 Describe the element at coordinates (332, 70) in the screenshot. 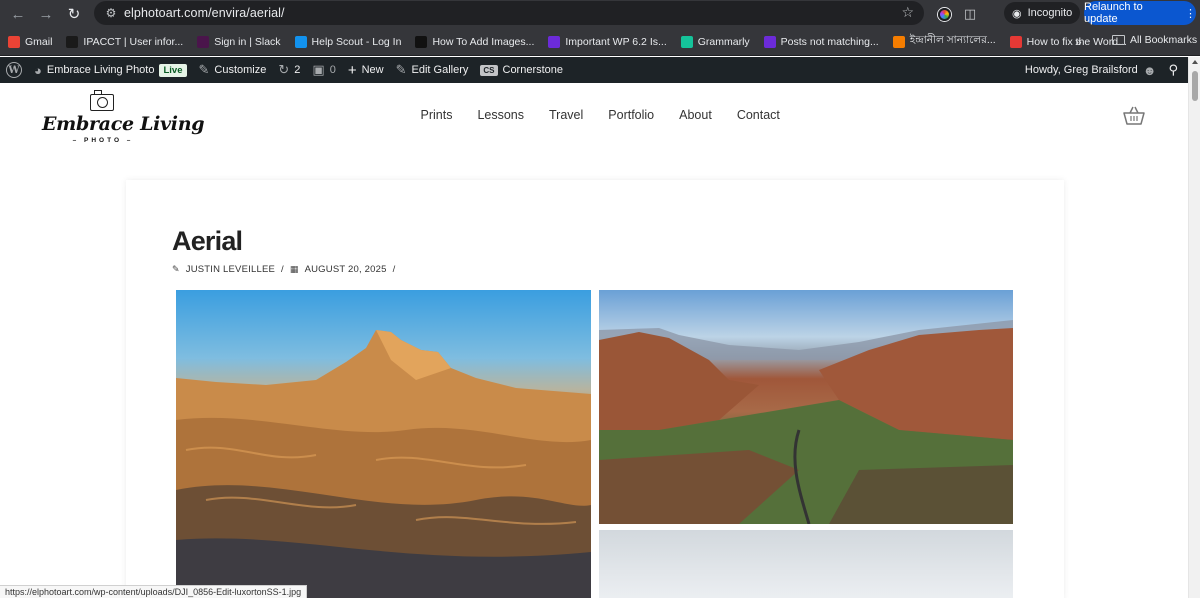

I see `comments-count: 0` at that location.